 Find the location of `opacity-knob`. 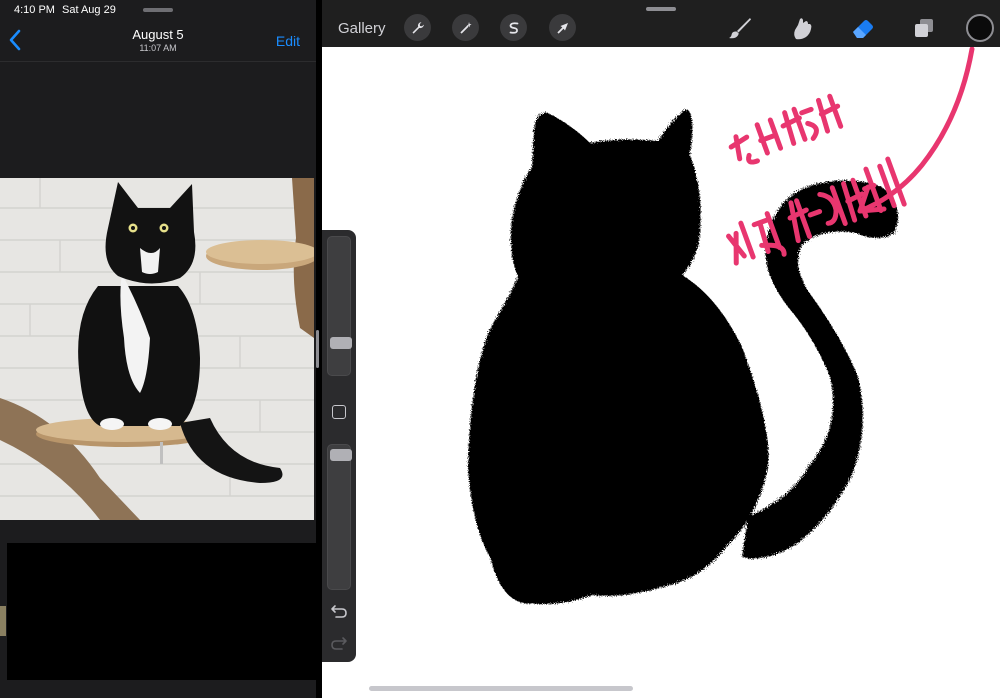

opacity-knob is located at coordinates (341, 455).